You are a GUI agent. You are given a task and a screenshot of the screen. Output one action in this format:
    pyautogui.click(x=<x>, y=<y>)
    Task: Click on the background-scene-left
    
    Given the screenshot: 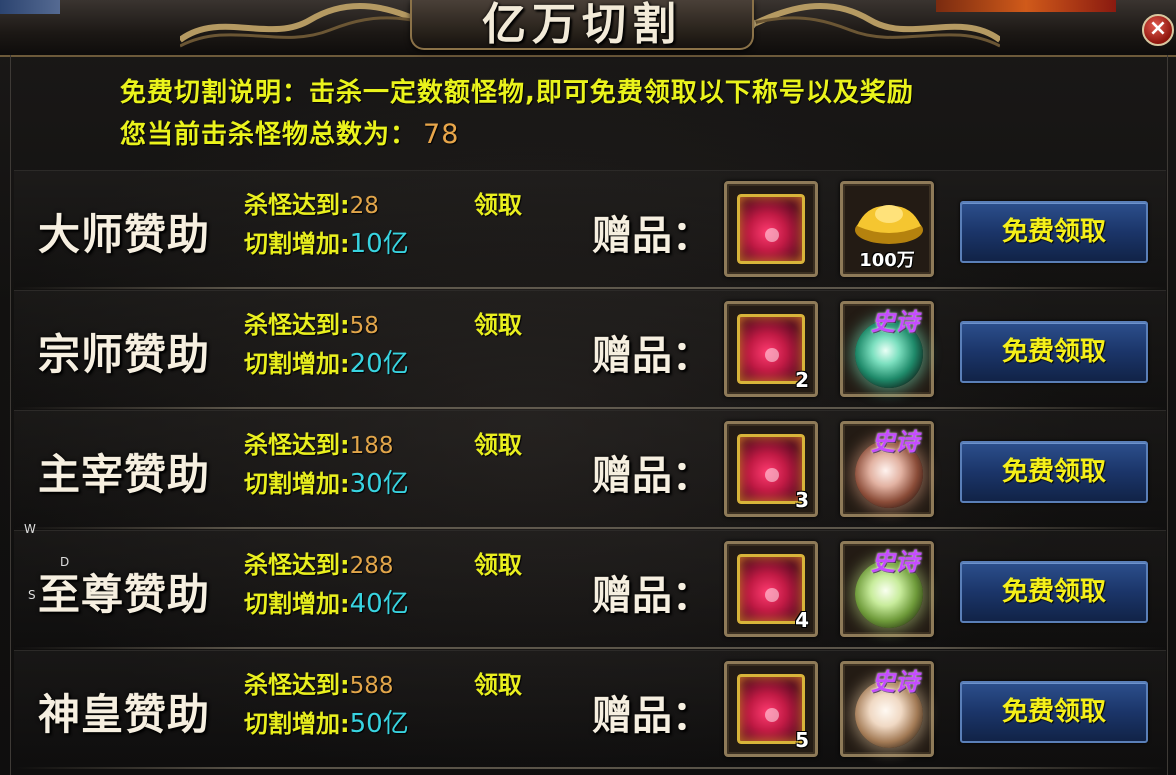 What is the action you would take?
    pyautogui.click(x=30, y=7)
    